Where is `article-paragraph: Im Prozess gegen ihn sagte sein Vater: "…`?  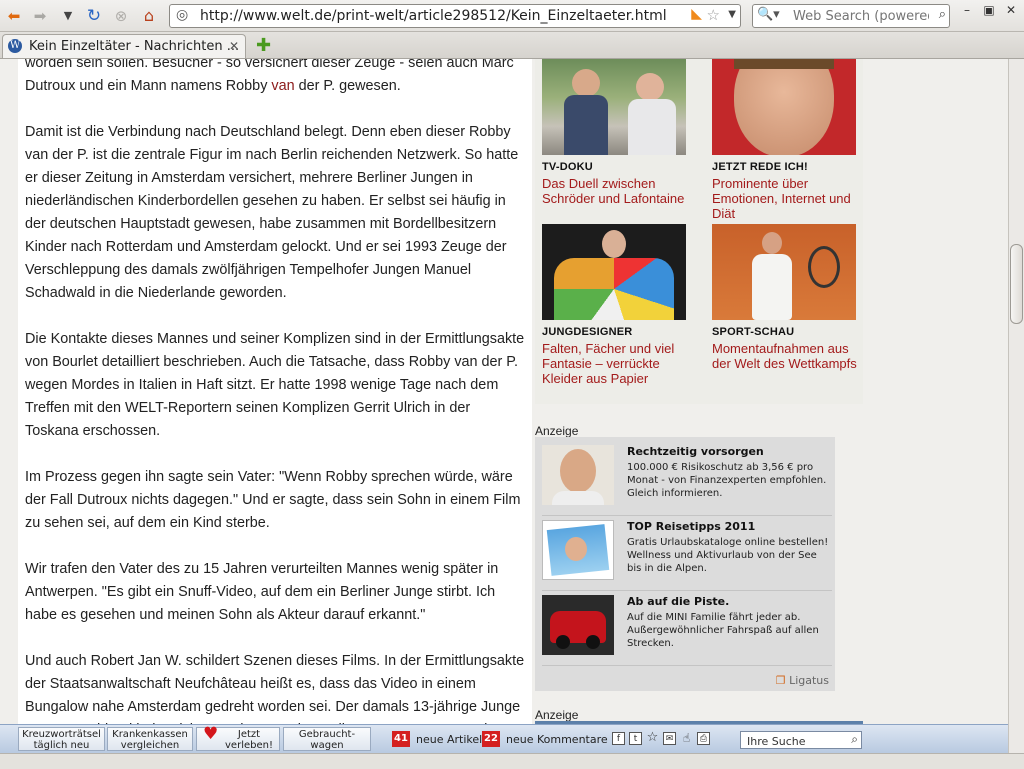 article-paragraph: Im Prozess gegen ihn sagte sein Vater: "… is located at coordinates (275, 500).